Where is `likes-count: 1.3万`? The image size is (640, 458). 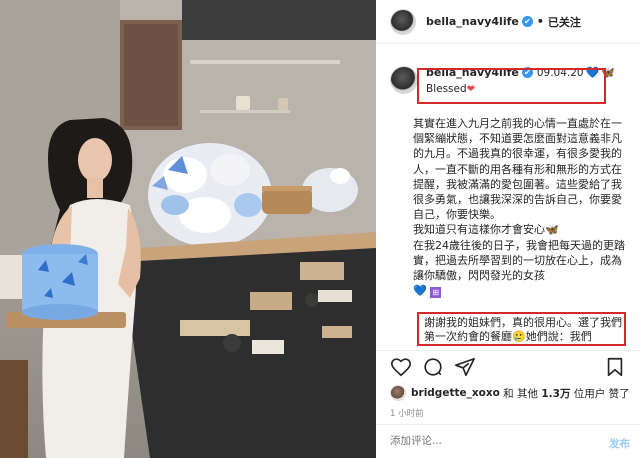 likes-count: 1.3万 is located at coordinates (555, 393).